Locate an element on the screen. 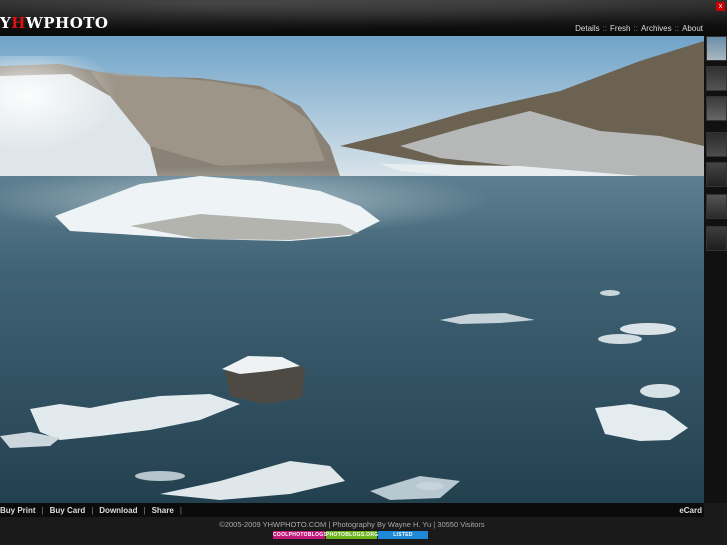 The width and height of the screenshot is (727, 545). photoblogs-org-badge: PHOTOBLOGS.ORG is located at coordinates (352, 535).